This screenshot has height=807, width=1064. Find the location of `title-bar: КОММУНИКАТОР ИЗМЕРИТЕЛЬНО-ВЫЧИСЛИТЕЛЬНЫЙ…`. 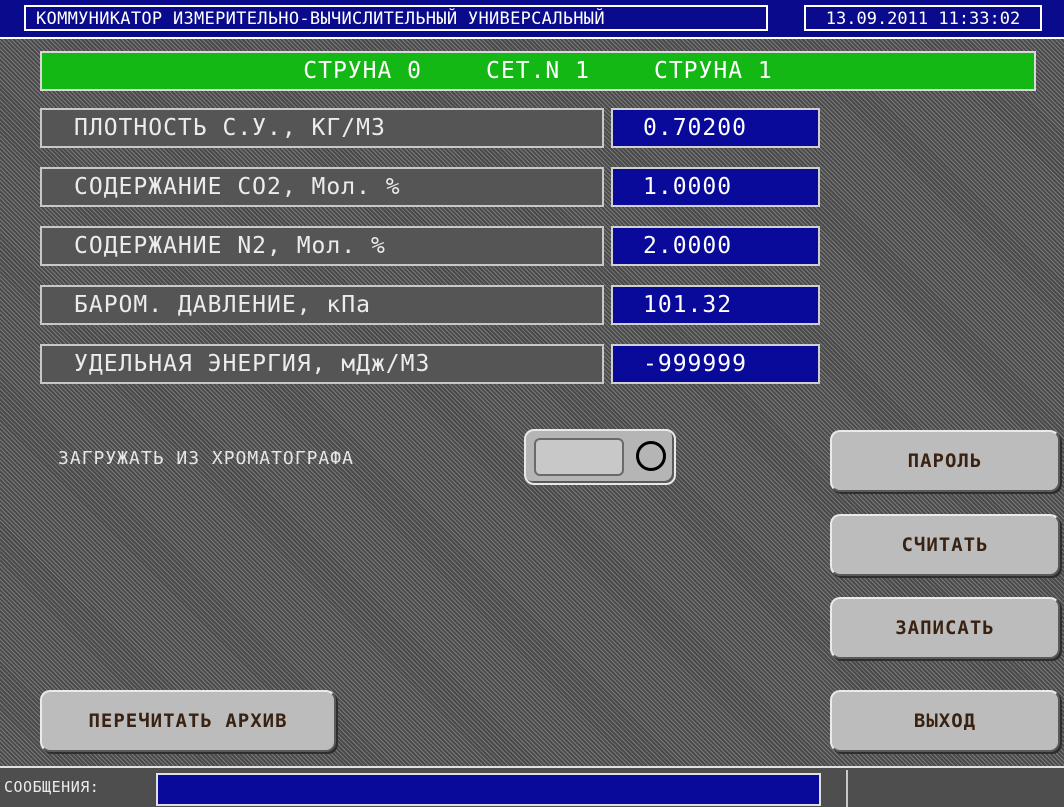

title-bar: КОММУНИКАТОР ИЗМЕРИТЕЛЬНО-ВЫЧИСЛИТЕЛЬНЫЙ… is located at coordinates (532, 19).